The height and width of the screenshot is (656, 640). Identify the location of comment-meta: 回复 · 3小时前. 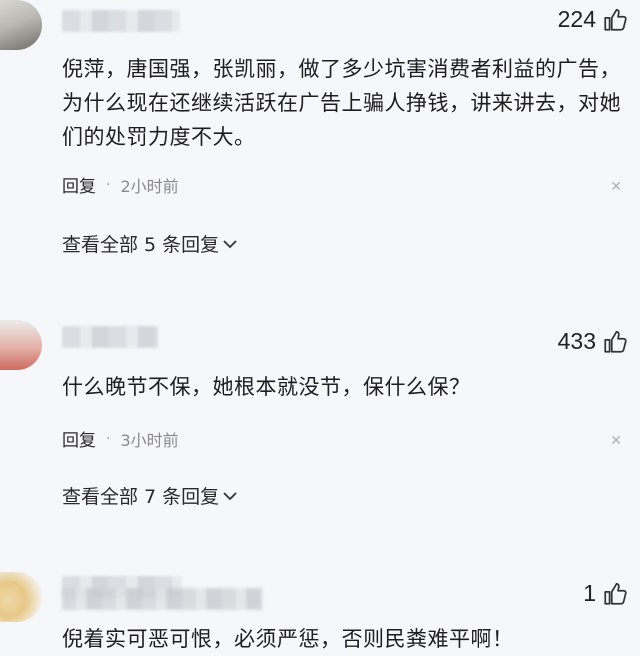
(120, 439).